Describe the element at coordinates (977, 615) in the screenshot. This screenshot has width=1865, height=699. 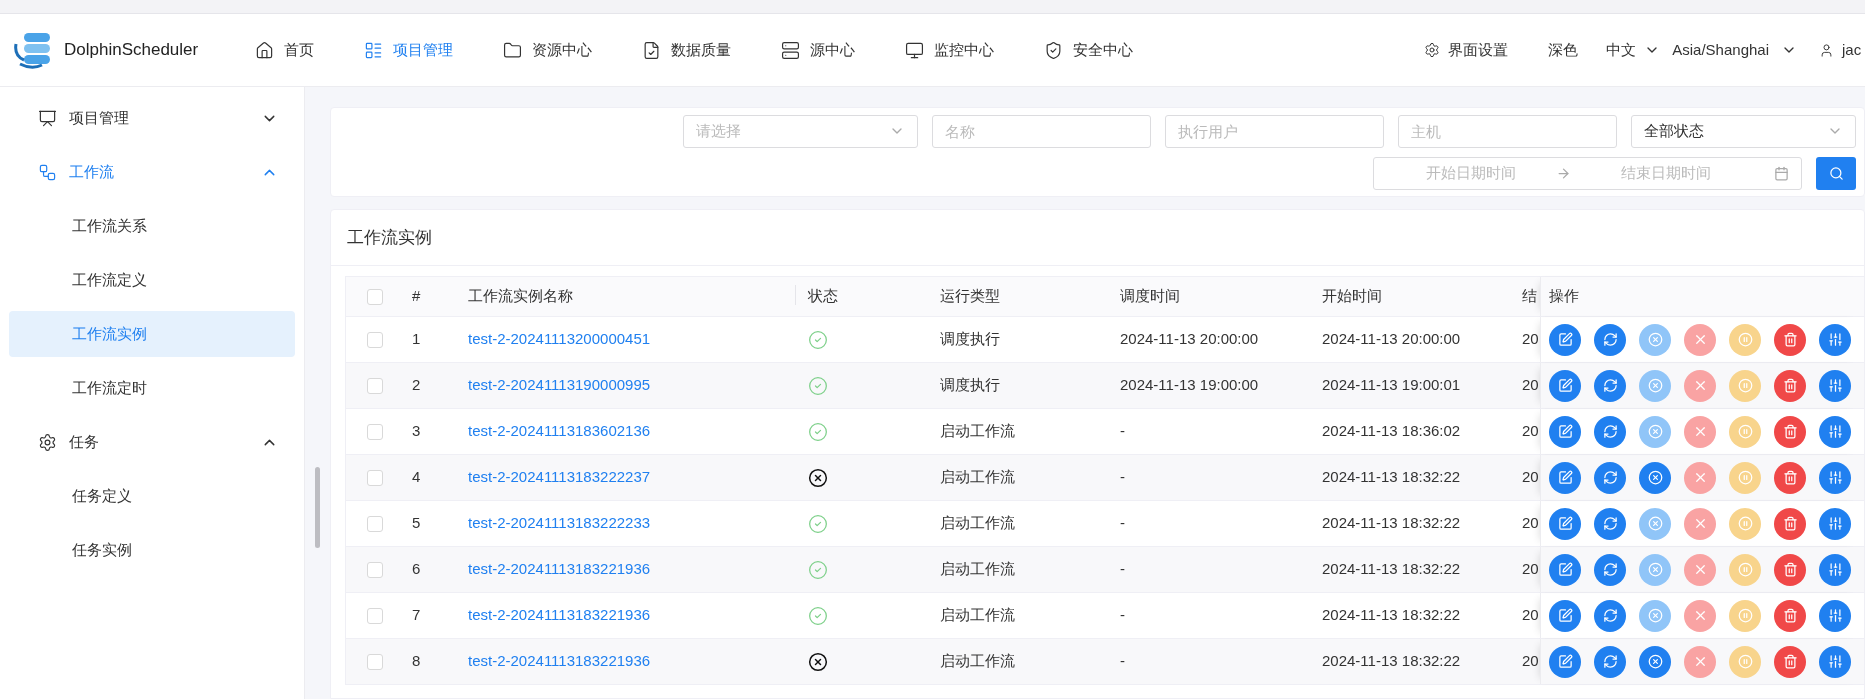
I see `run-type-cell: 启动工作流` at that location.